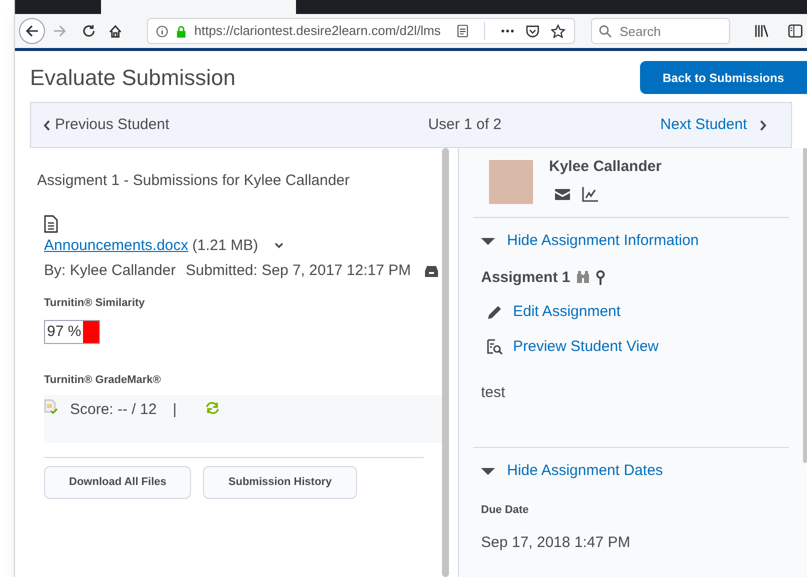  I want to click on similarity-score-box: 97 %, so click(72, 332).